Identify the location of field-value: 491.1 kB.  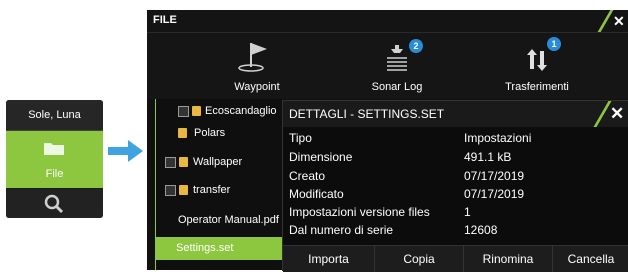
(488, 157).